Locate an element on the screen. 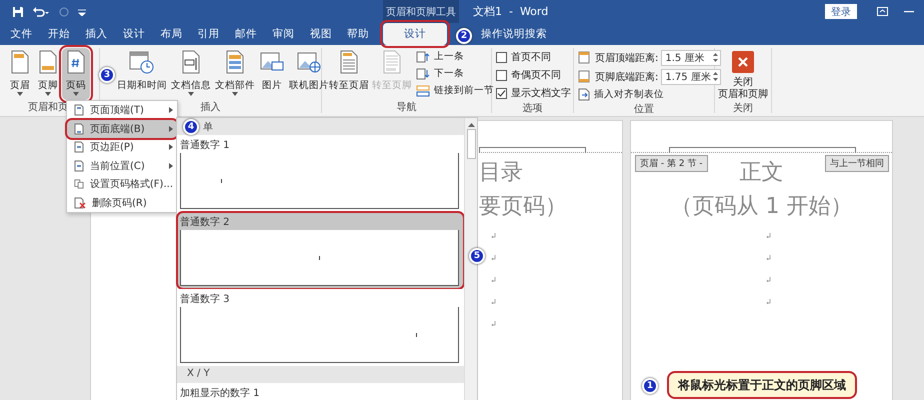 The image size is (924, 400). page-text: （页码从 1 开始） is located at coordinates (761, 207).